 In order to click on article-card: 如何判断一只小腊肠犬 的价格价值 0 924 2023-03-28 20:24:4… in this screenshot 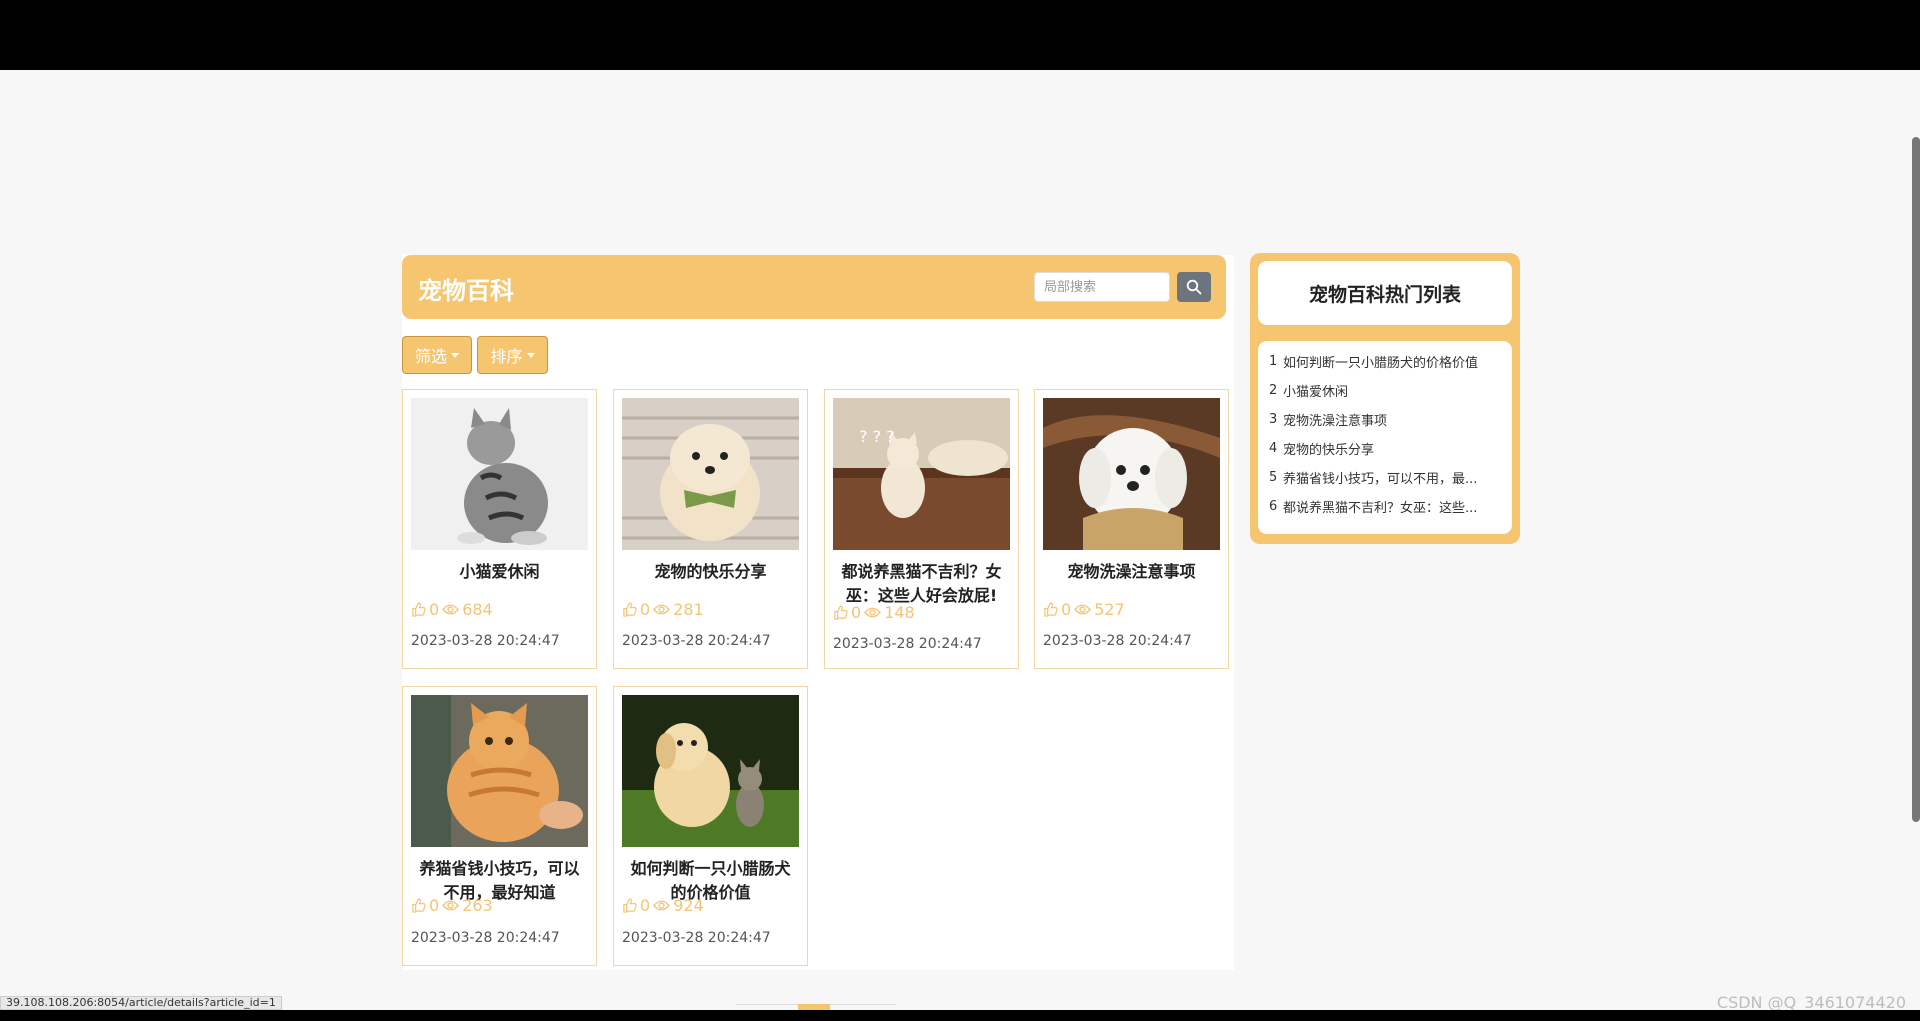, I will do `click(710, 826)`.